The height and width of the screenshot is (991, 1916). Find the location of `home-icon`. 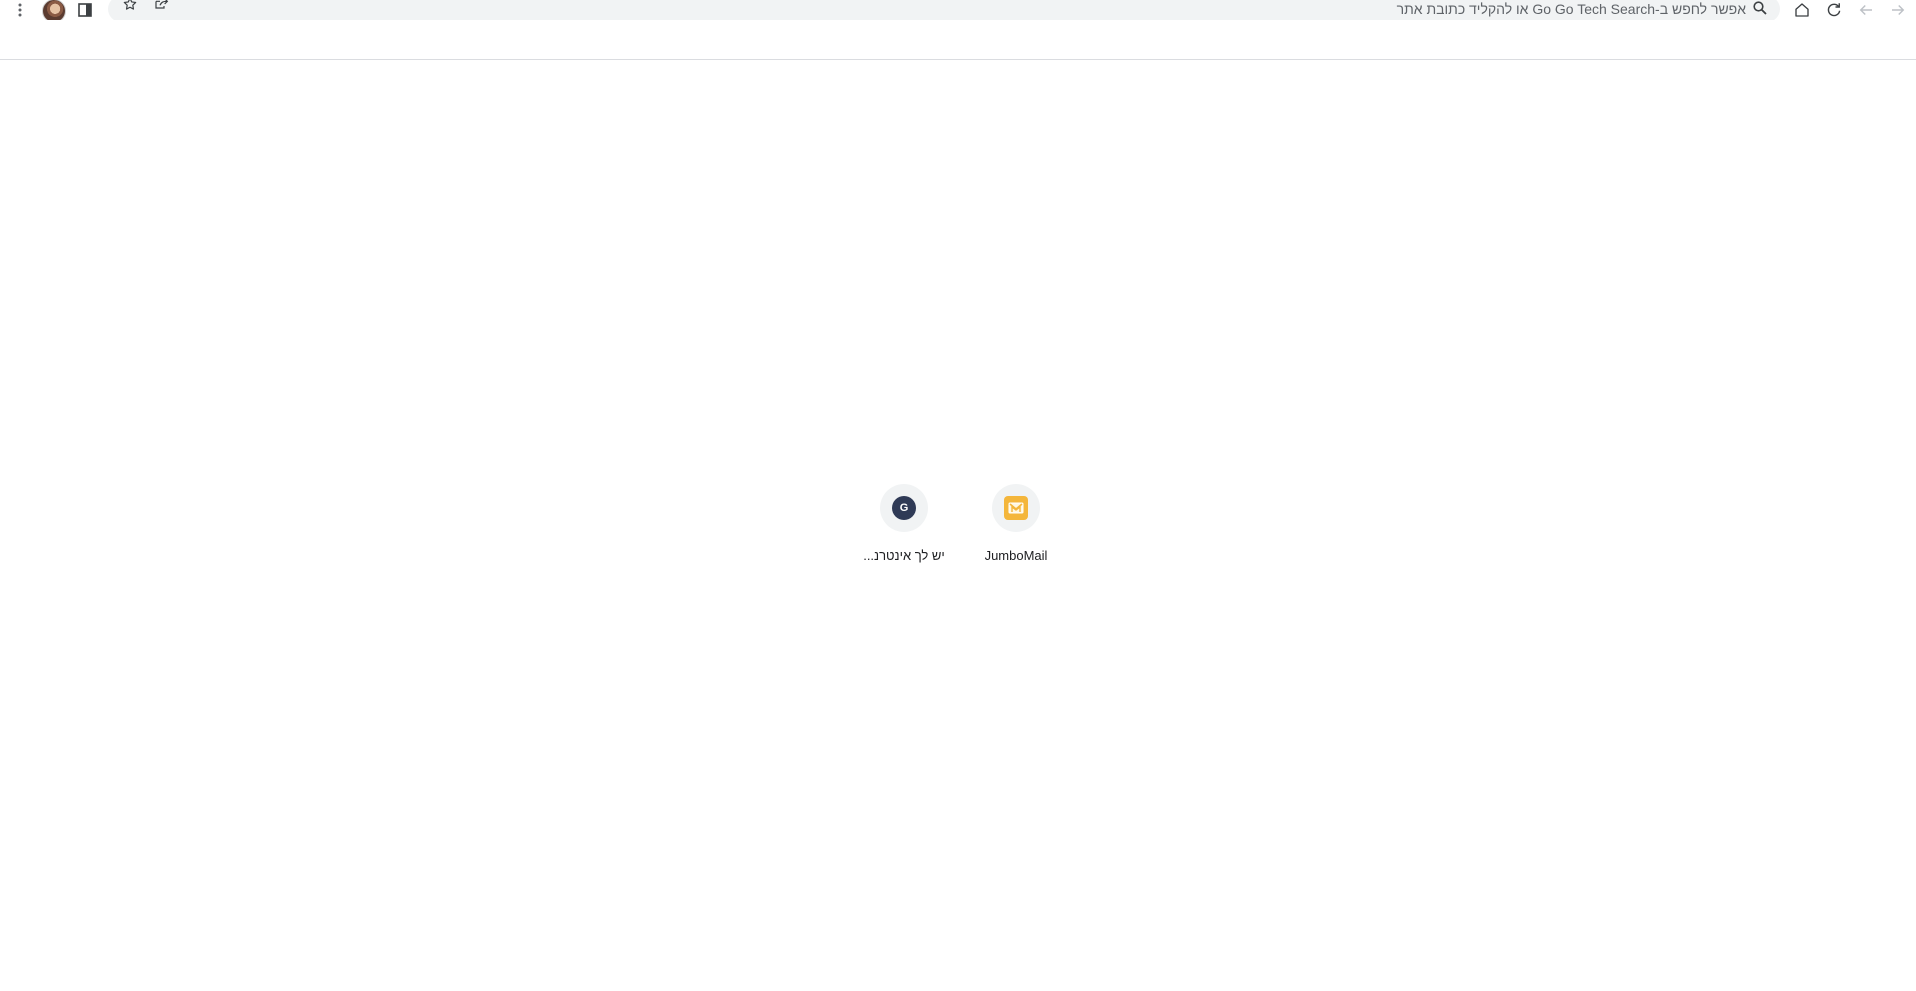

home-icon is located at coordinates (1802, 10).